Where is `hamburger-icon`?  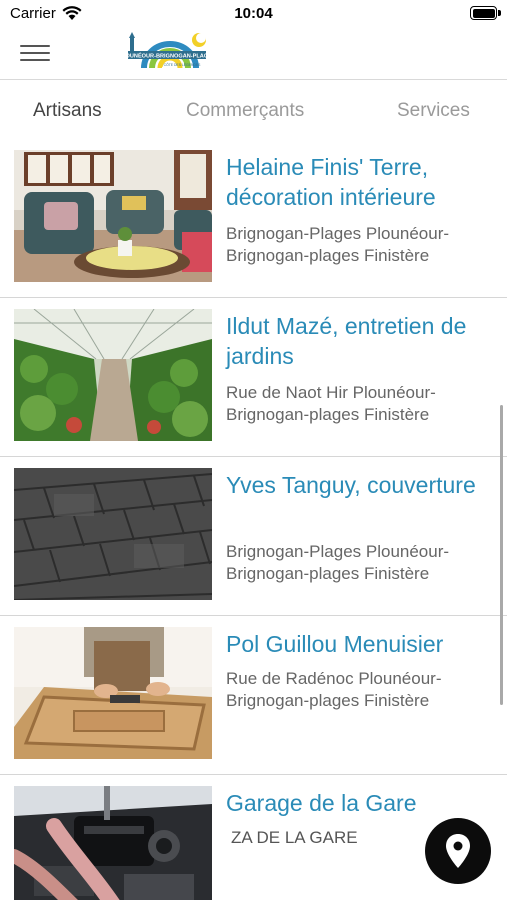
hamburger-icon is located at coordinates (35, 53).